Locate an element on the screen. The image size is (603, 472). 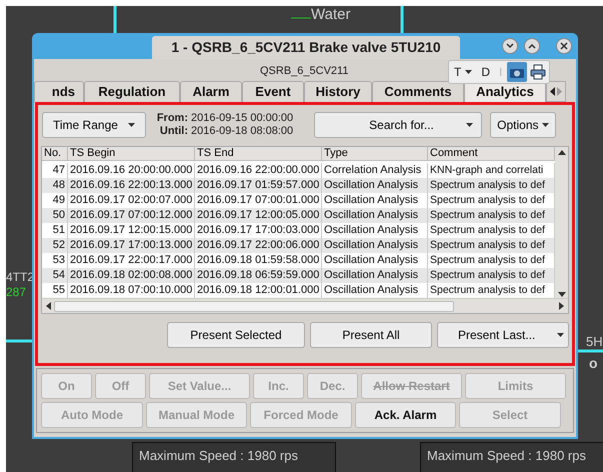
scroll-left-icon is located at coordinates (48, 306).